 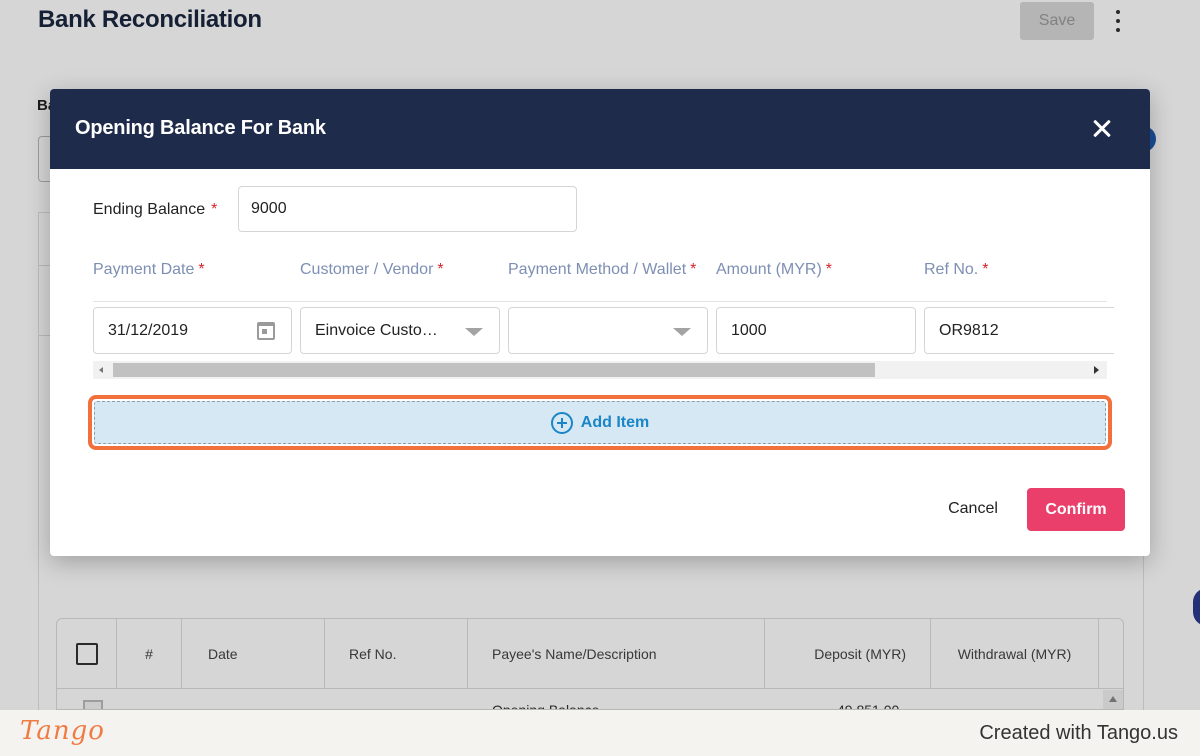 I want to click on col-payment-date-text: Payment Date, so click(x=144, y=269).